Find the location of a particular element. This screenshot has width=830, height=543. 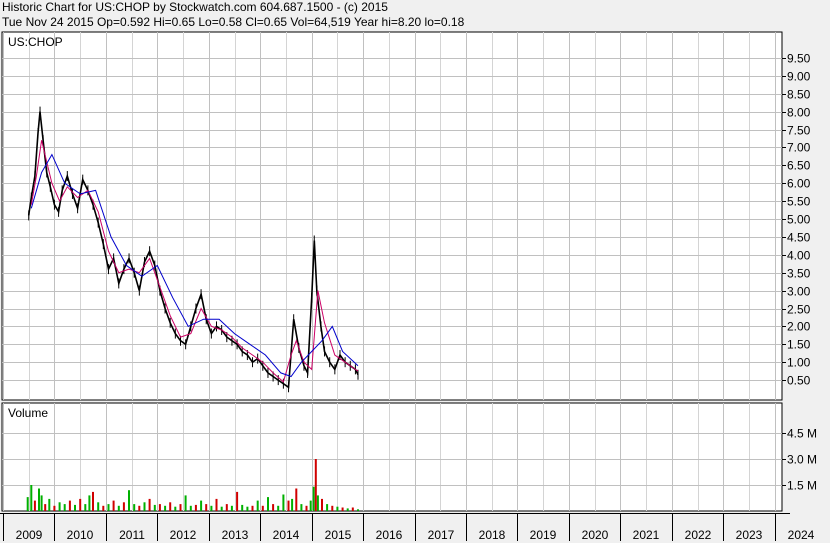

price-y-tick-label: 9.50 is located at coordinates (799, 59).